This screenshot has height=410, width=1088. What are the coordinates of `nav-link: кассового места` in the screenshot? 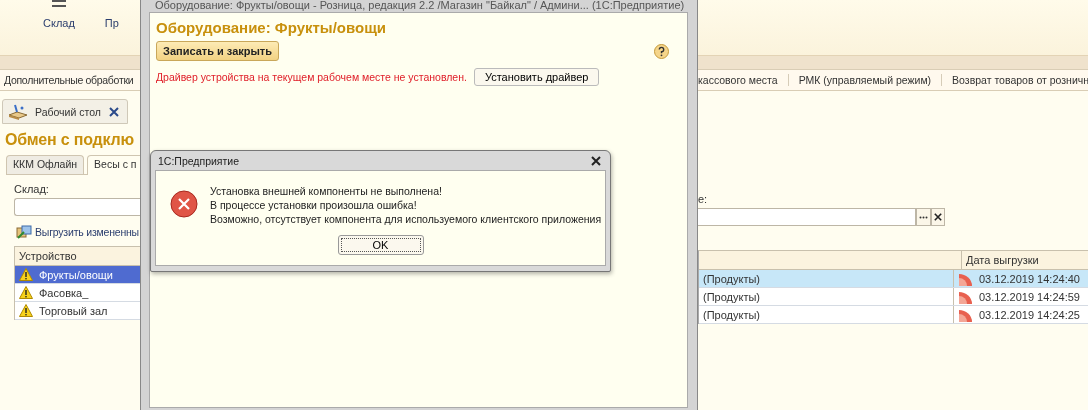 It's located at (743, 80).